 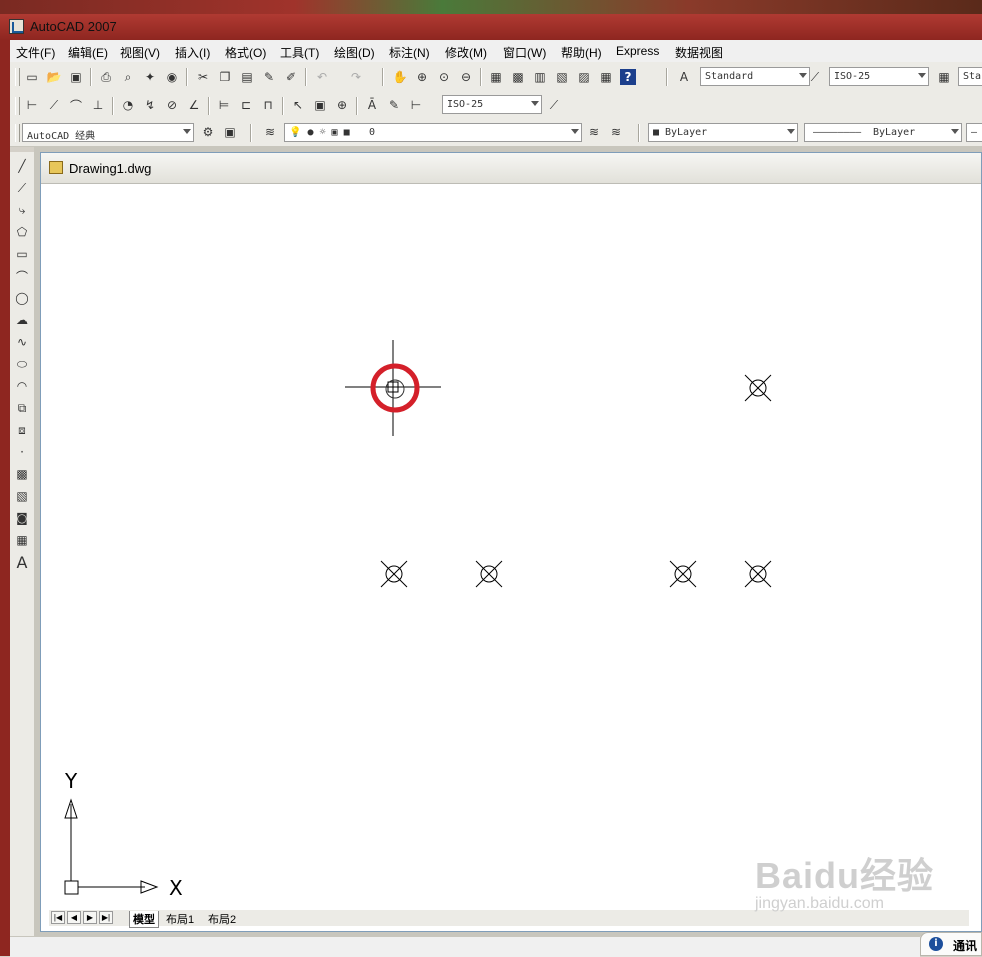 What do you see at coordinates (22, 452) in the screenshot?
I see `point-icon: ·` at bounding box center [22, 452].